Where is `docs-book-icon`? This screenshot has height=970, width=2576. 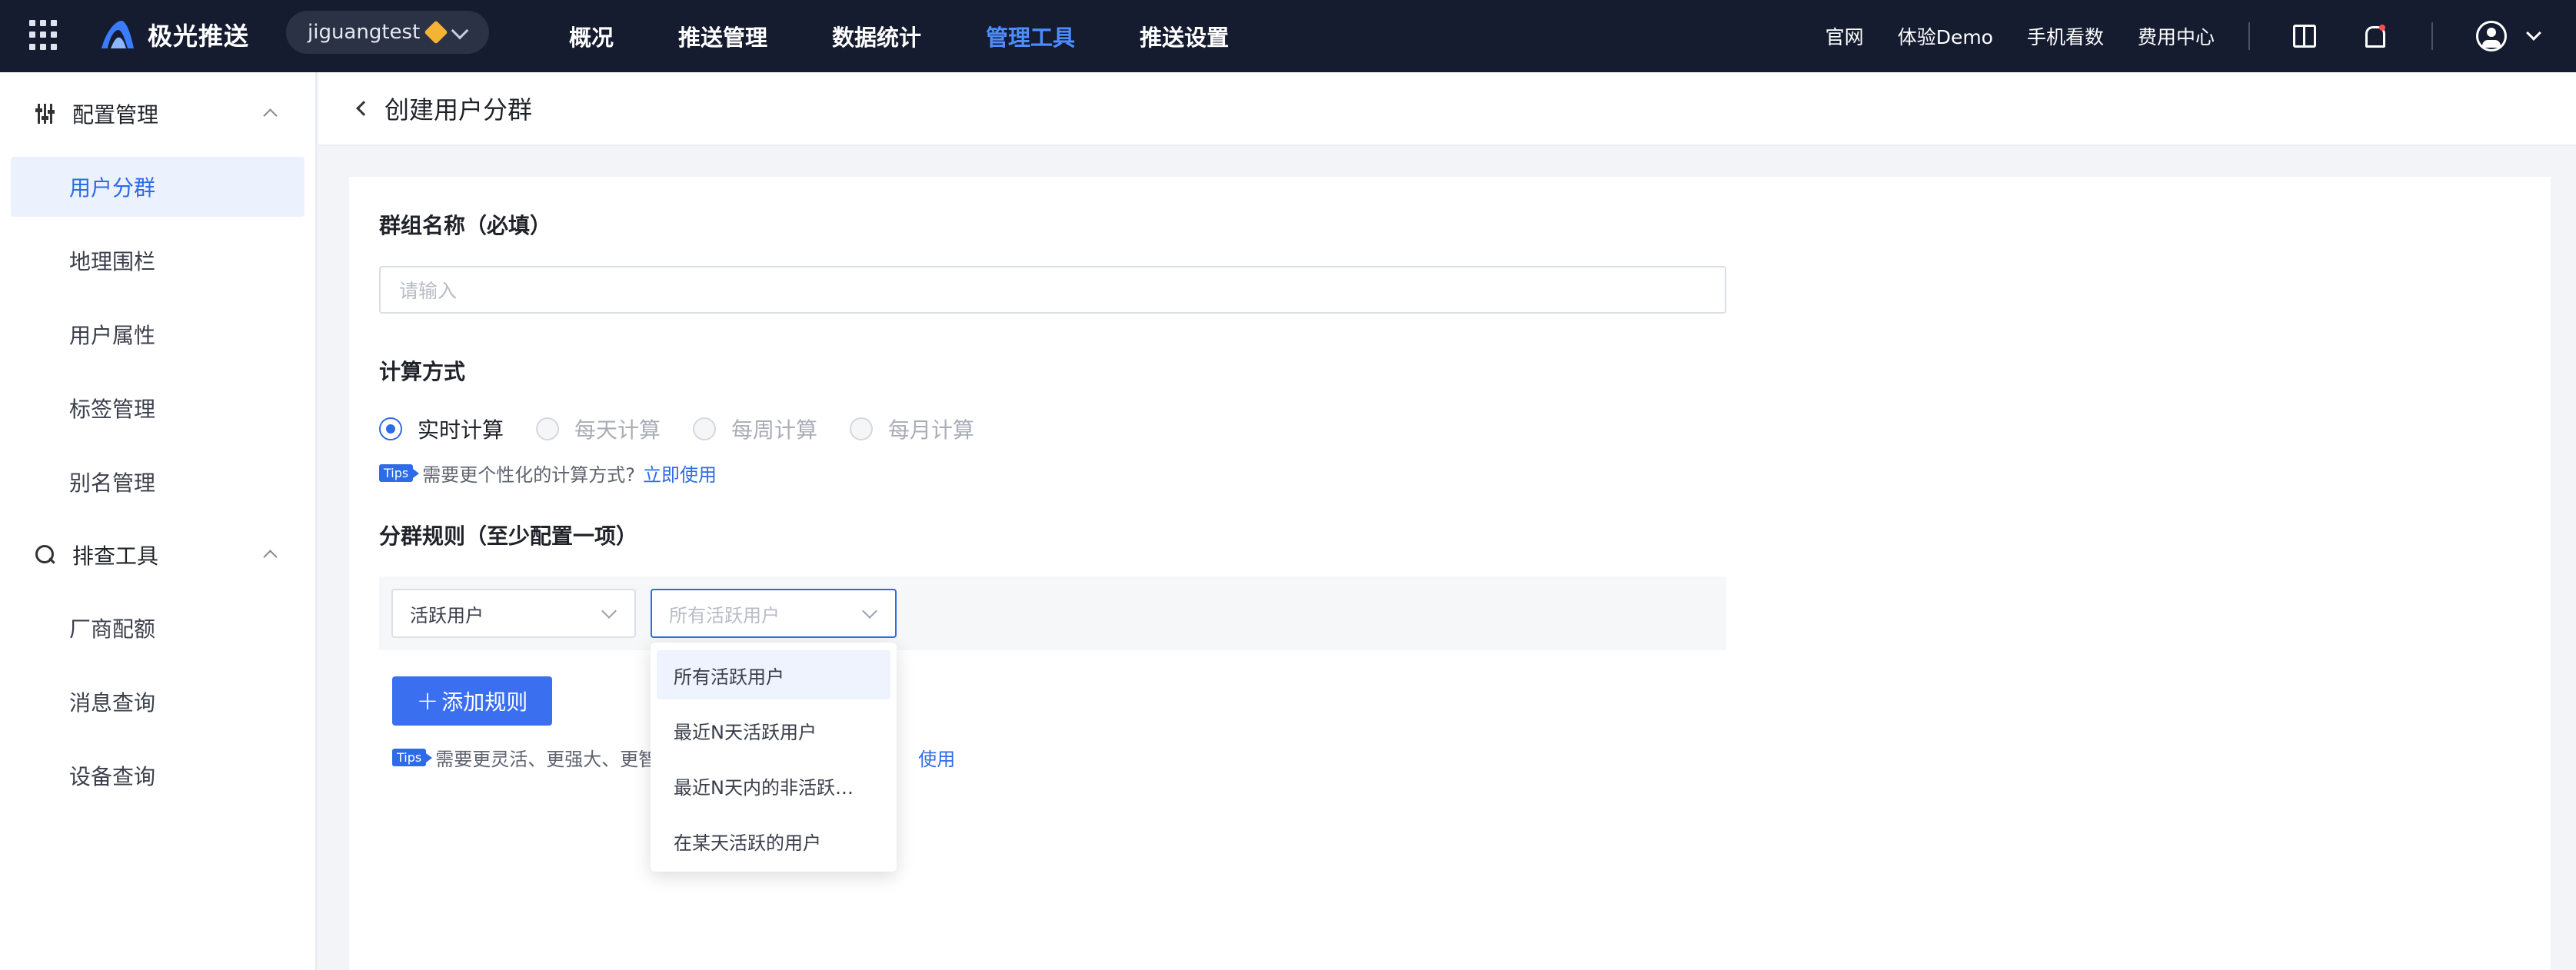
docs-book-icon is located at coordinates (2304, 36).